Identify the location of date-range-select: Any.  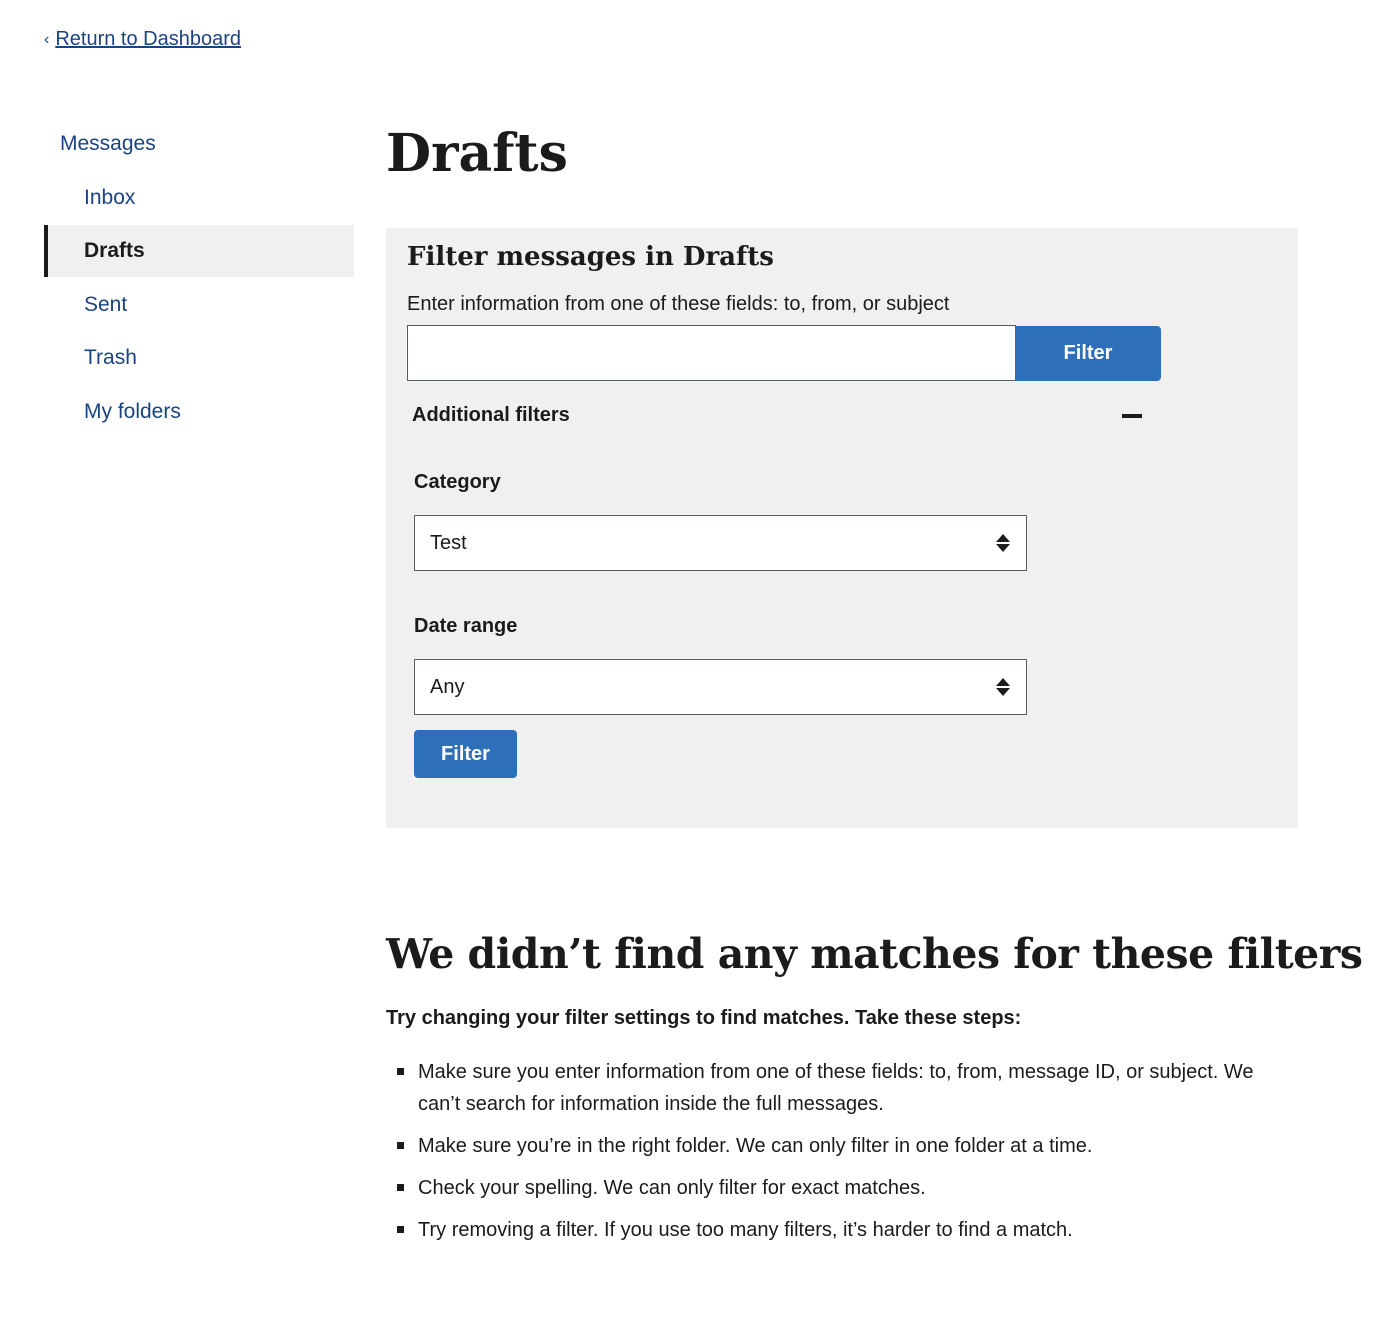
(720, 687).